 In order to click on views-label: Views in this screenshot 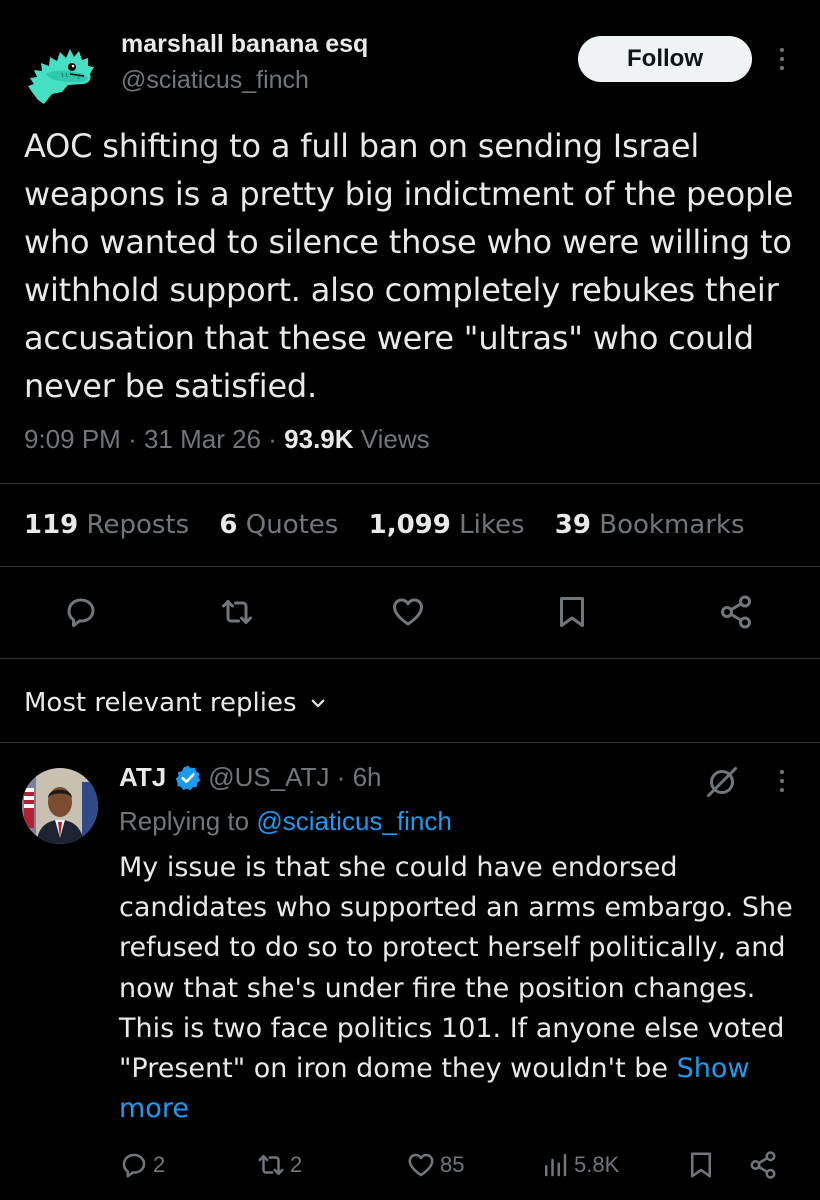, I will do `click(395, 439)`.